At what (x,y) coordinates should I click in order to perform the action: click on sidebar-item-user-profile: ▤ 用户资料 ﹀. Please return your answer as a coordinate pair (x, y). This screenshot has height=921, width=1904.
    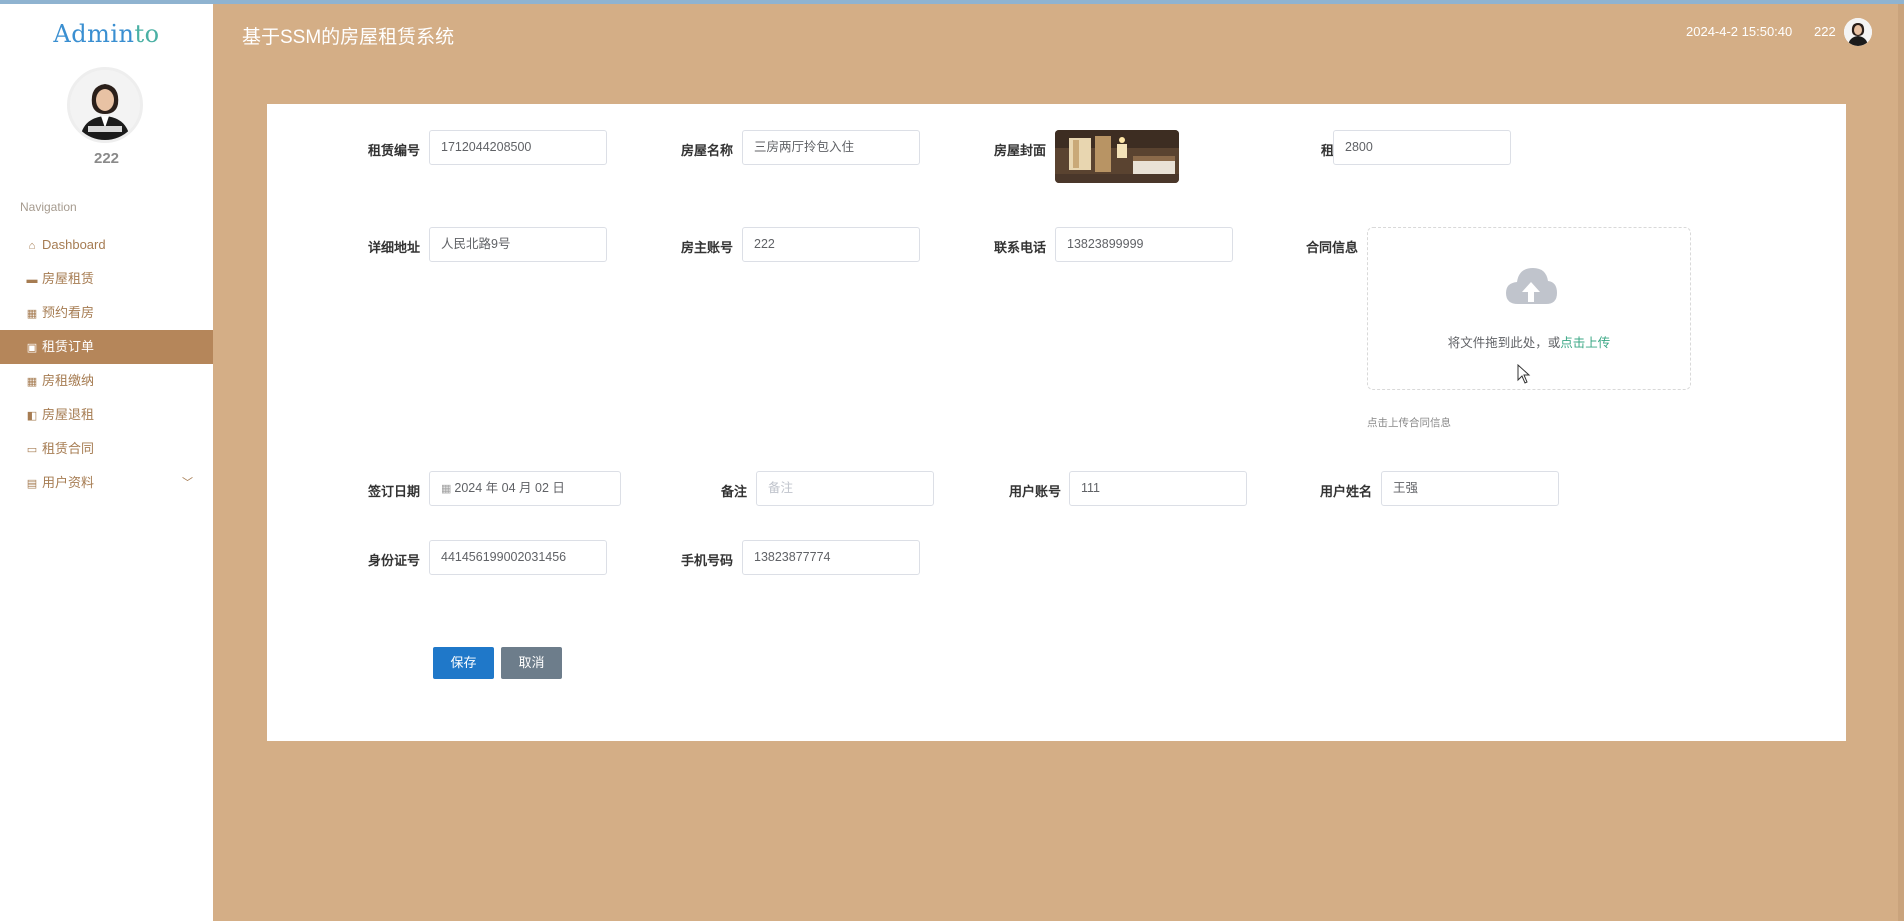
    Looking at the image, I should click on (106, 483).